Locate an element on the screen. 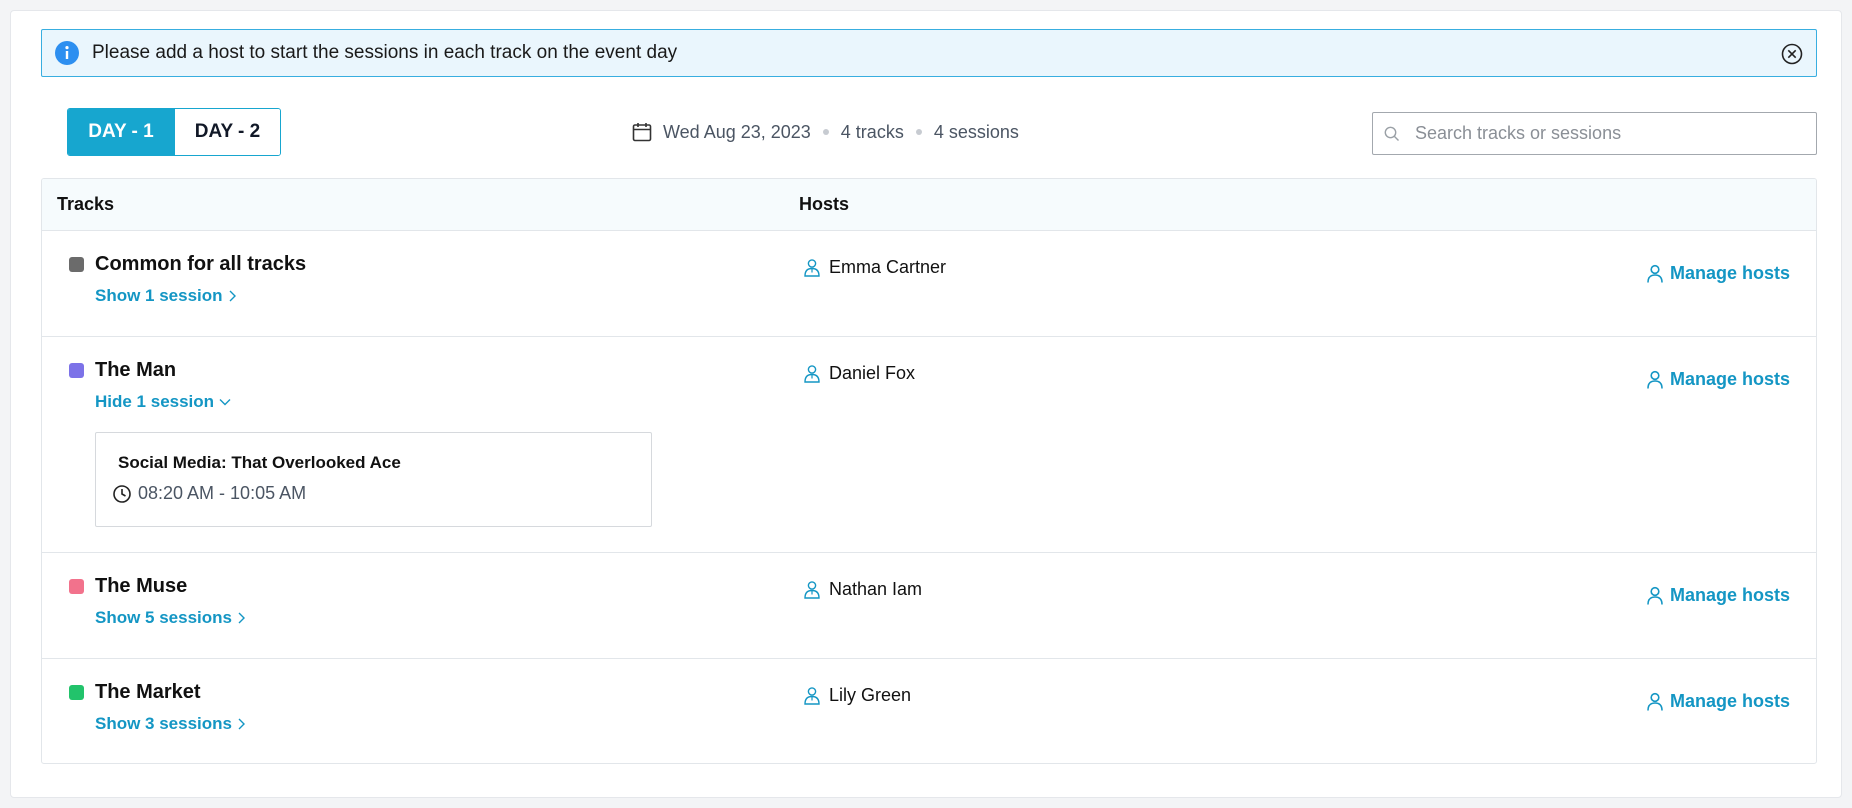 This screenshot has width=1852, height=808. show-sessions-toggle: Show 3 sessions is located at coordinates (170, 724).